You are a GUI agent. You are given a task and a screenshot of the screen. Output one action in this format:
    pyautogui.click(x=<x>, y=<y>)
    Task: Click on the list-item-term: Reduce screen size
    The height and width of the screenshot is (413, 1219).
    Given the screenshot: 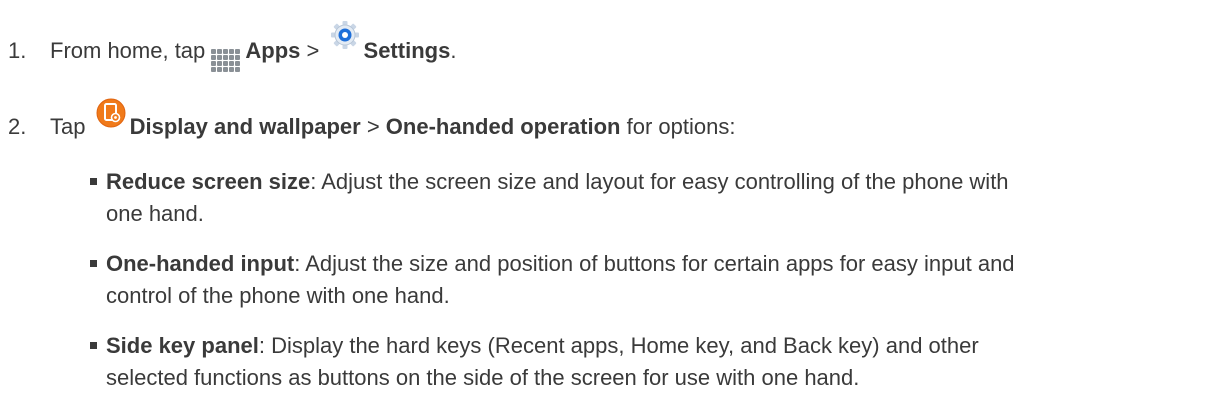 What is the action you would take?
    pyautogui.click(x=208, y=181)
    